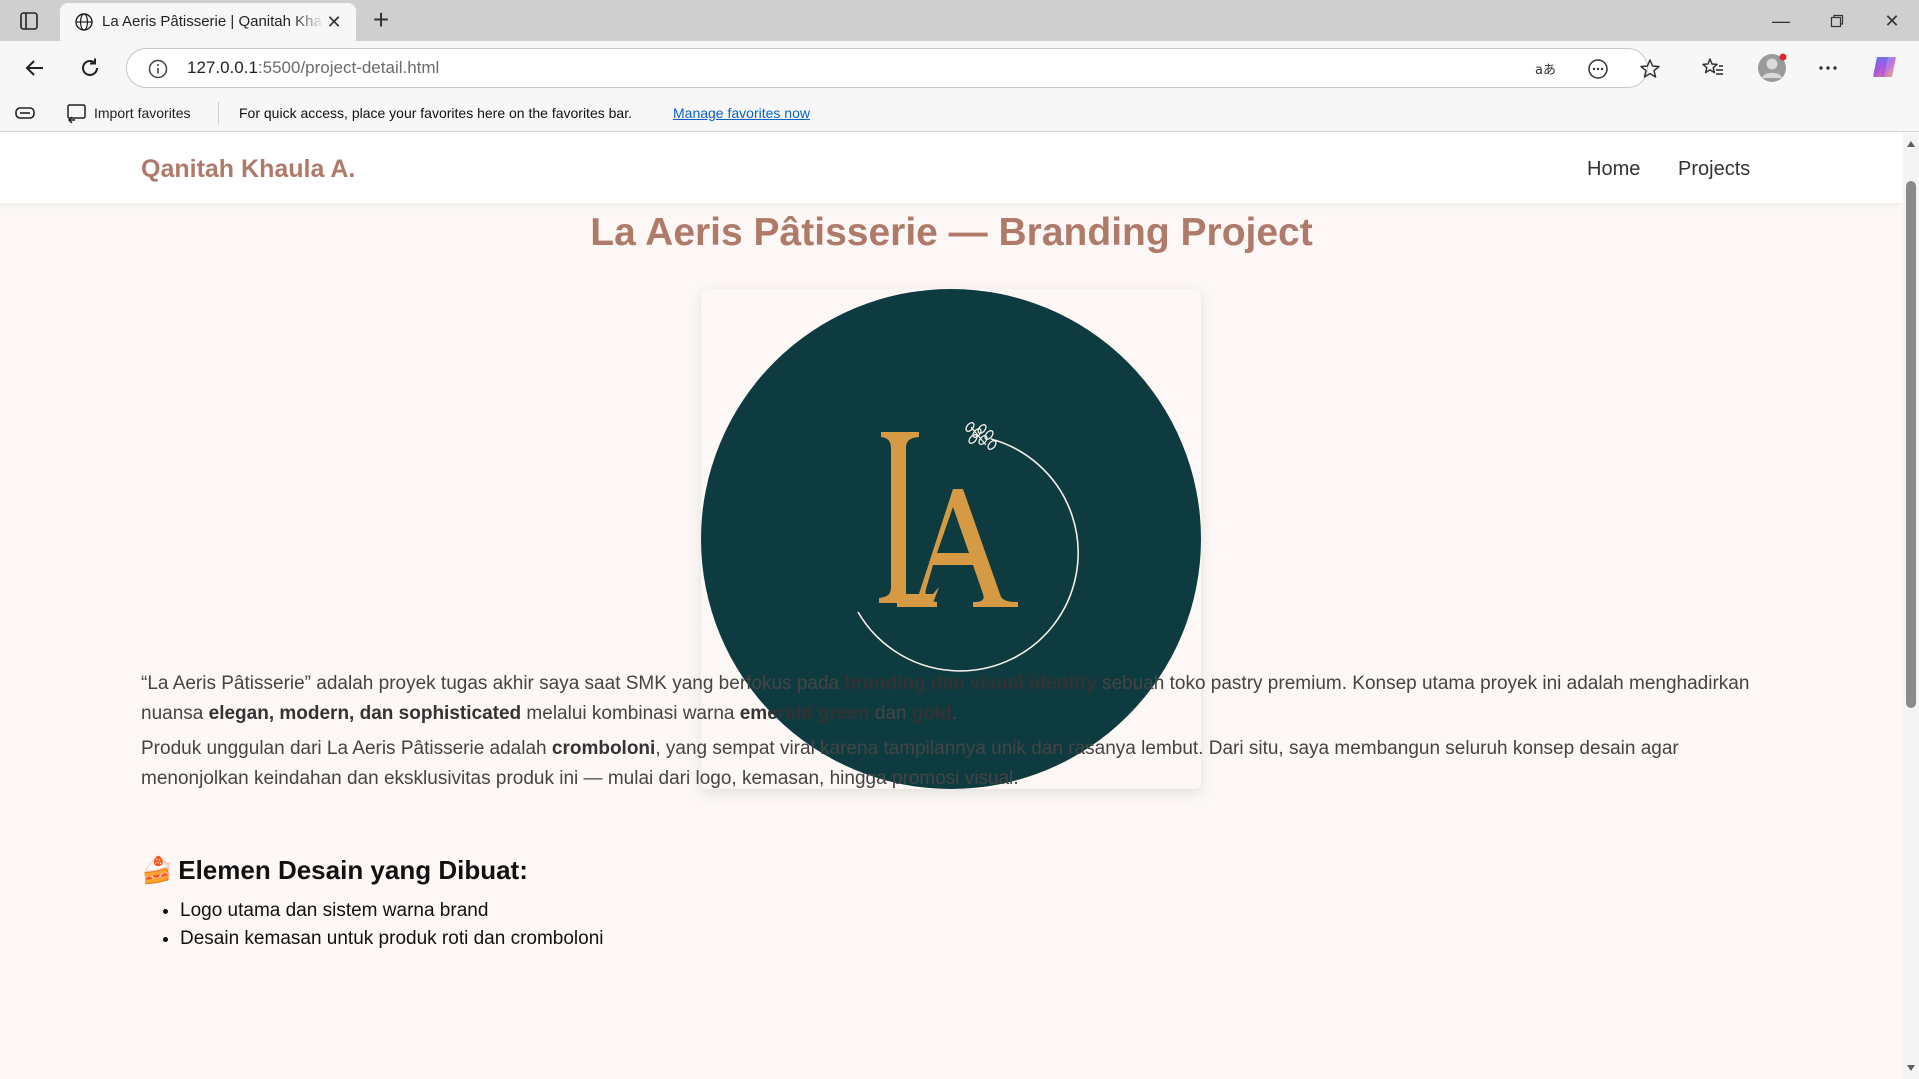 This screenshot has width=1919, height=1079. I want to click on nav-home-link: Home, so click(1613, 169).